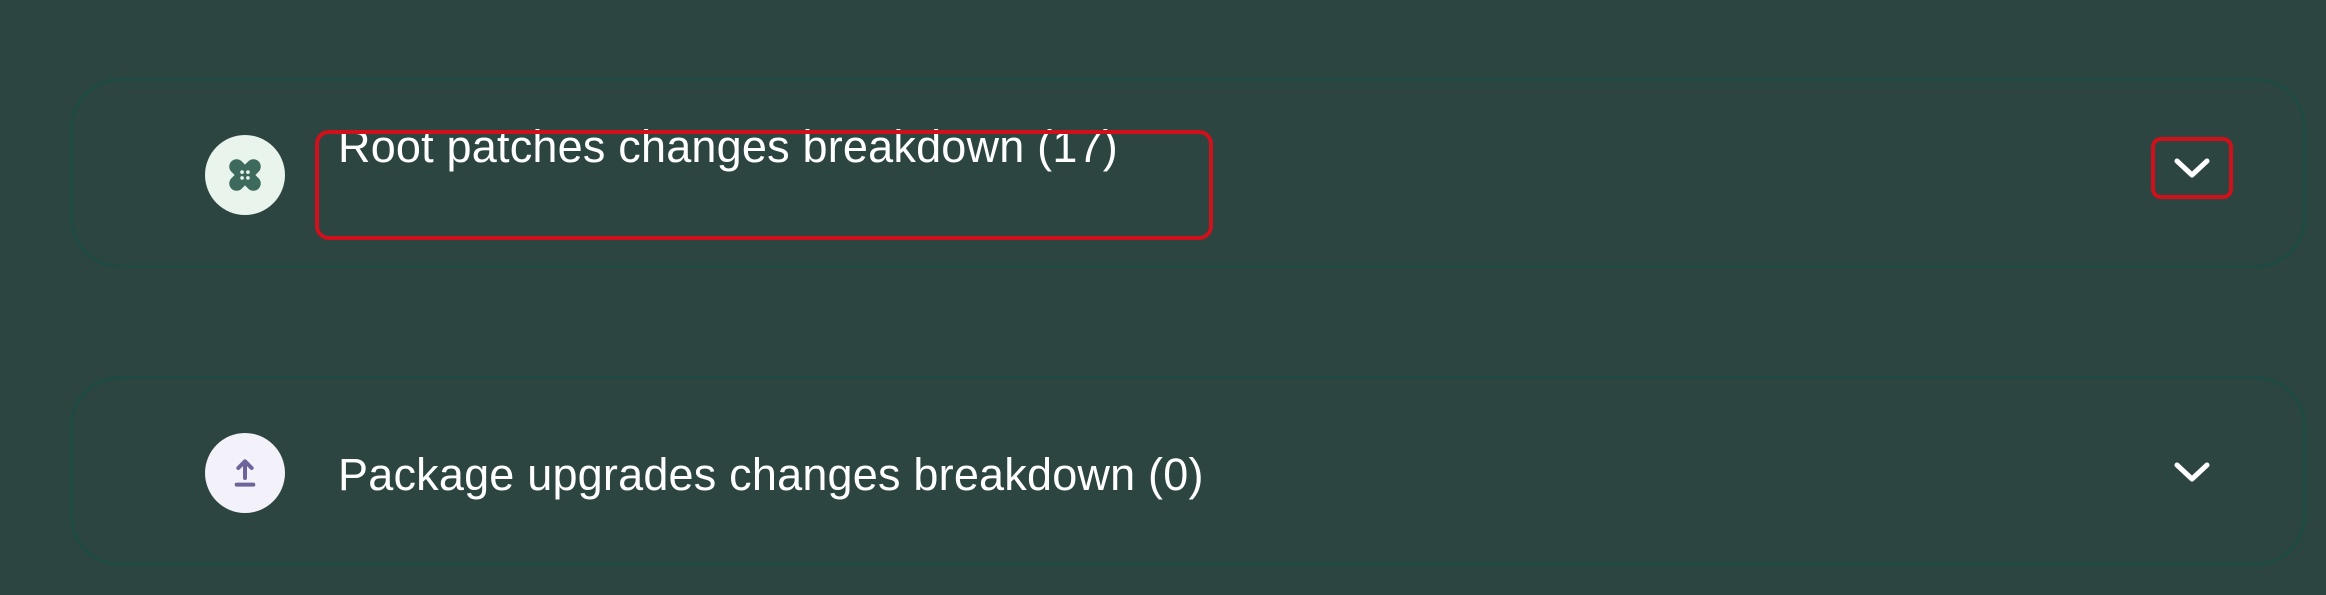  Describe the element at coordinates (728, 146) in the screenshot. I see `root-patches-title: Root patches changes breakdown (17)` at that location.